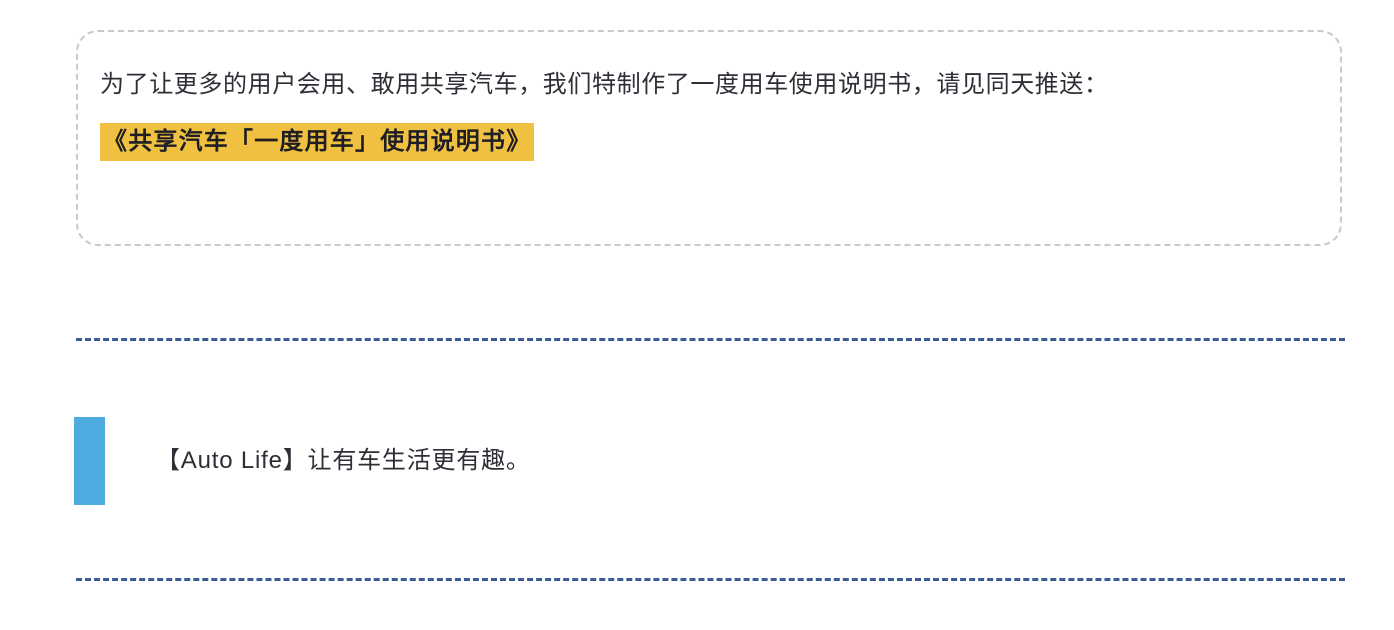 The height and width of the screenshot is (630, 1394). I want to click on divider-bottom, so click(710, 579).